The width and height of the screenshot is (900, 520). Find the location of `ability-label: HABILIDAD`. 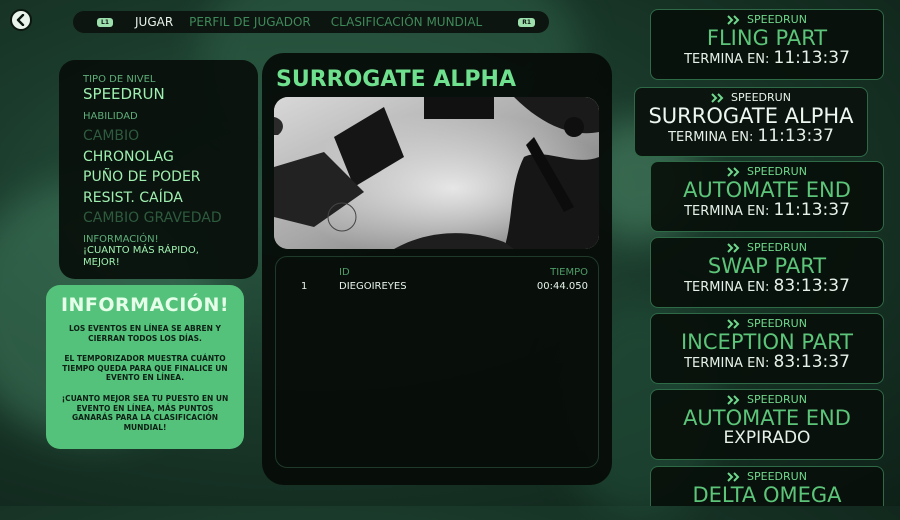

ability-label: HABILIDAD is located at coordinates (110, 116).